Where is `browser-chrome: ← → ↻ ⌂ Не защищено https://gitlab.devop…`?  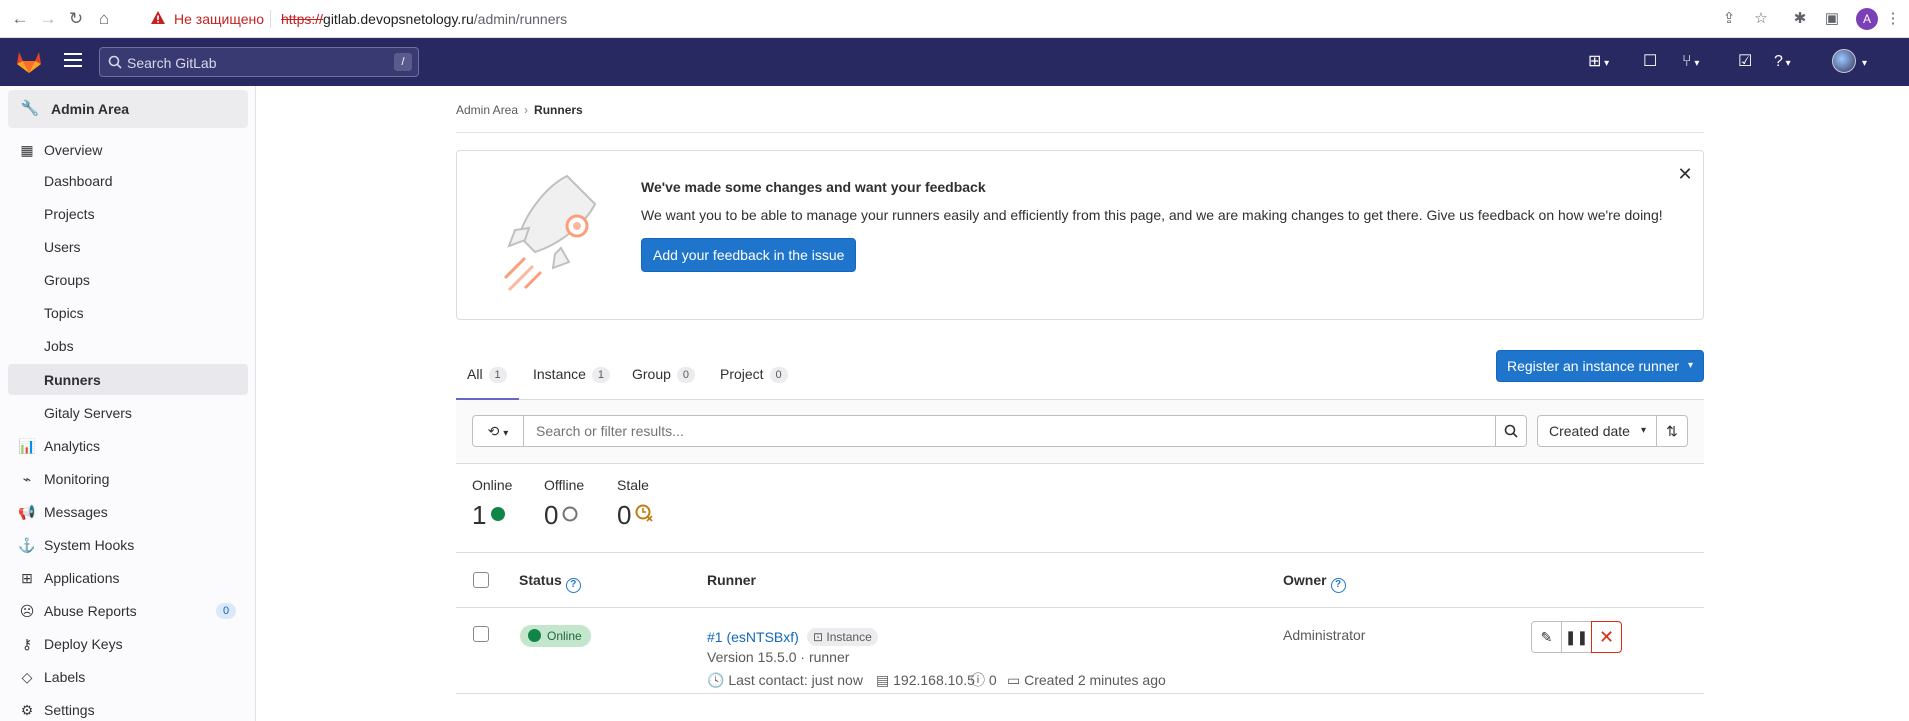
browser-chrome: ← → ↻ ⌂ Не защищено https://gitlab.devop… is located at coordinates (954, 19).